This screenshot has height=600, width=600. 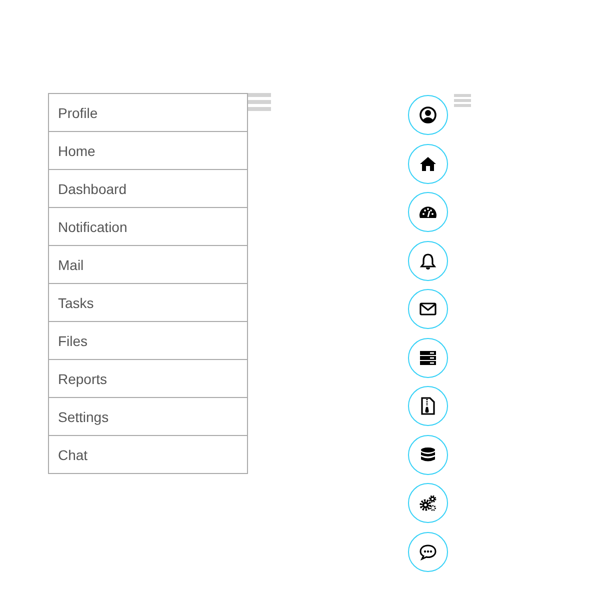 I want to click on envelope-icon, so click(x=428, y=309).